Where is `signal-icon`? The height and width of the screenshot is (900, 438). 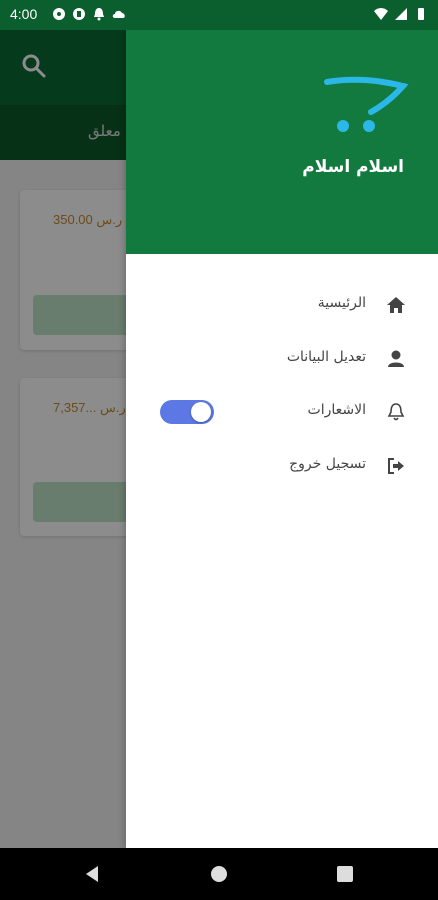 signal-icon is located at coordinates (401, 14).